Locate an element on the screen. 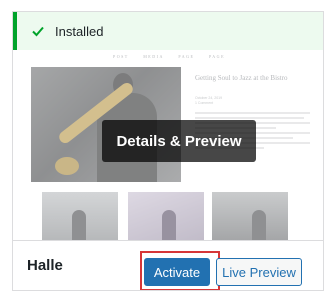 This screenshot has width=336, height=291. notice-text: Installed is located at coordinates (79, 31).